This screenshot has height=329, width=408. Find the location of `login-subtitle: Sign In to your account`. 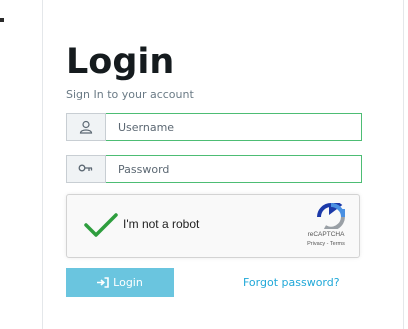

login-subtitle: Sign In to your account is located at coordinates (130, 94).